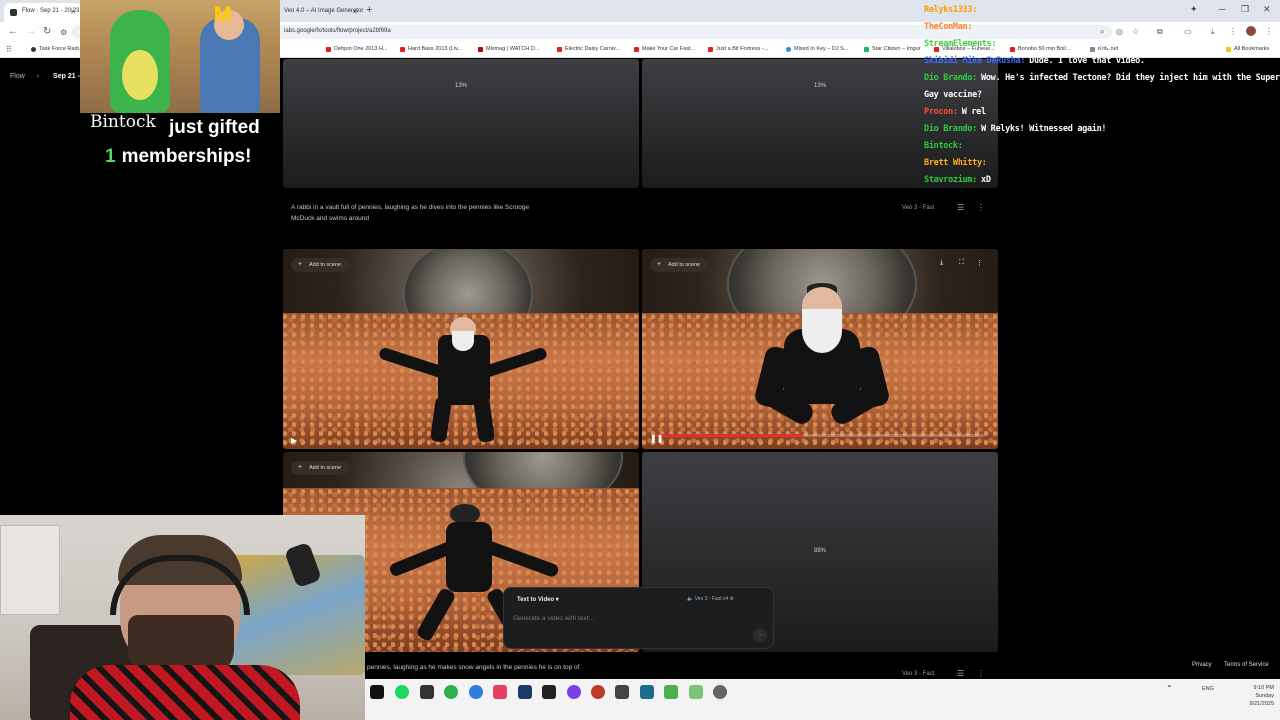 Image resolution: width=1280 pixels, height=720 pixels. I want to click on chat-text: W rel, so click(973, 112).